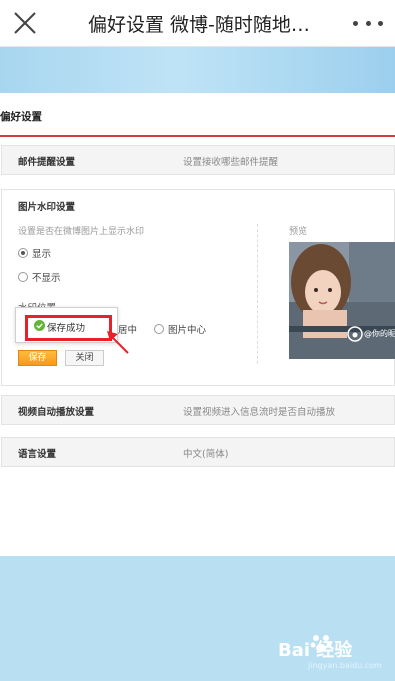  What do you see at coordinates (342, 300) in the screenshot?
I see `preview-image: @你的昵` at bounding box center [342, 300].